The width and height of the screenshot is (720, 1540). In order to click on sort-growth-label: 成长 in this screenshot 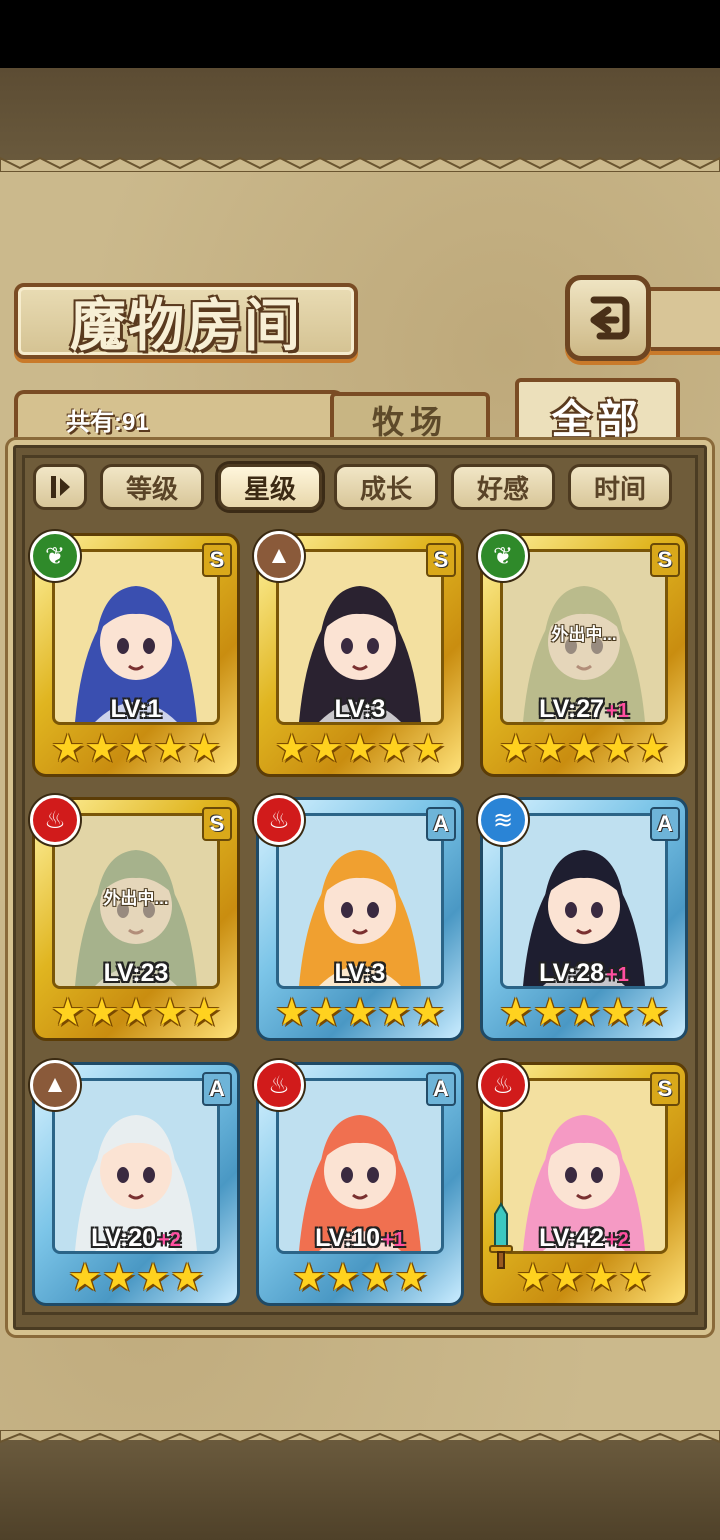, I will do `click(385, 489)`.